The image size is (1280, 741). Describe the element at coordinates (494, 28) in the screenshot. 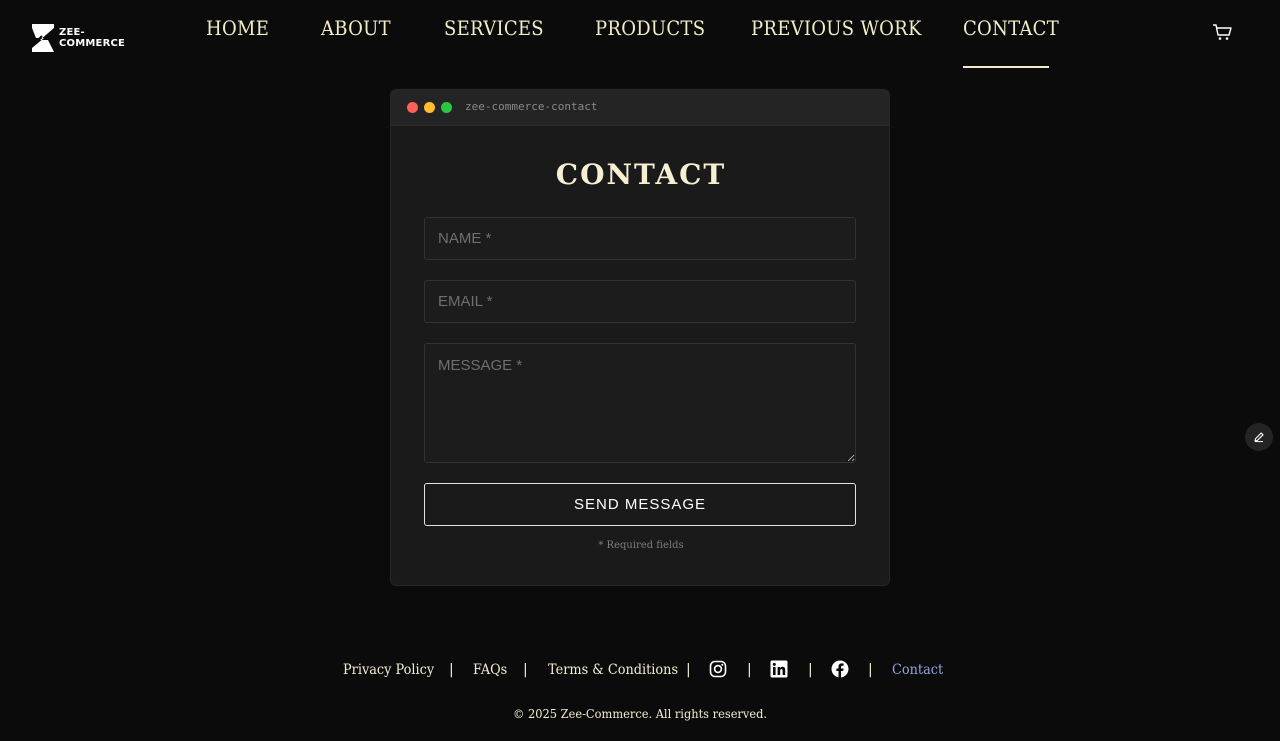

I see `nav-item-services: SERVICES` at that location.